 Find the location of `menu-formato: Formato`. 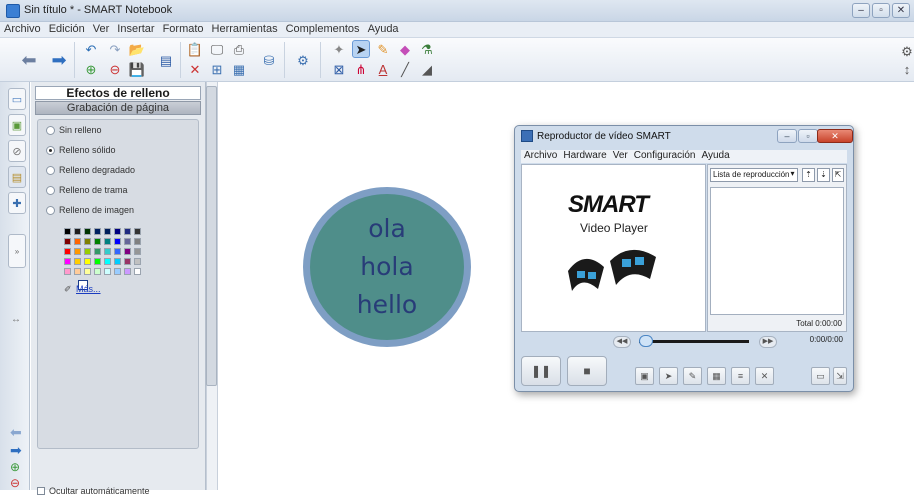

menu-formato: Formato is located at coordinates (183, 29).